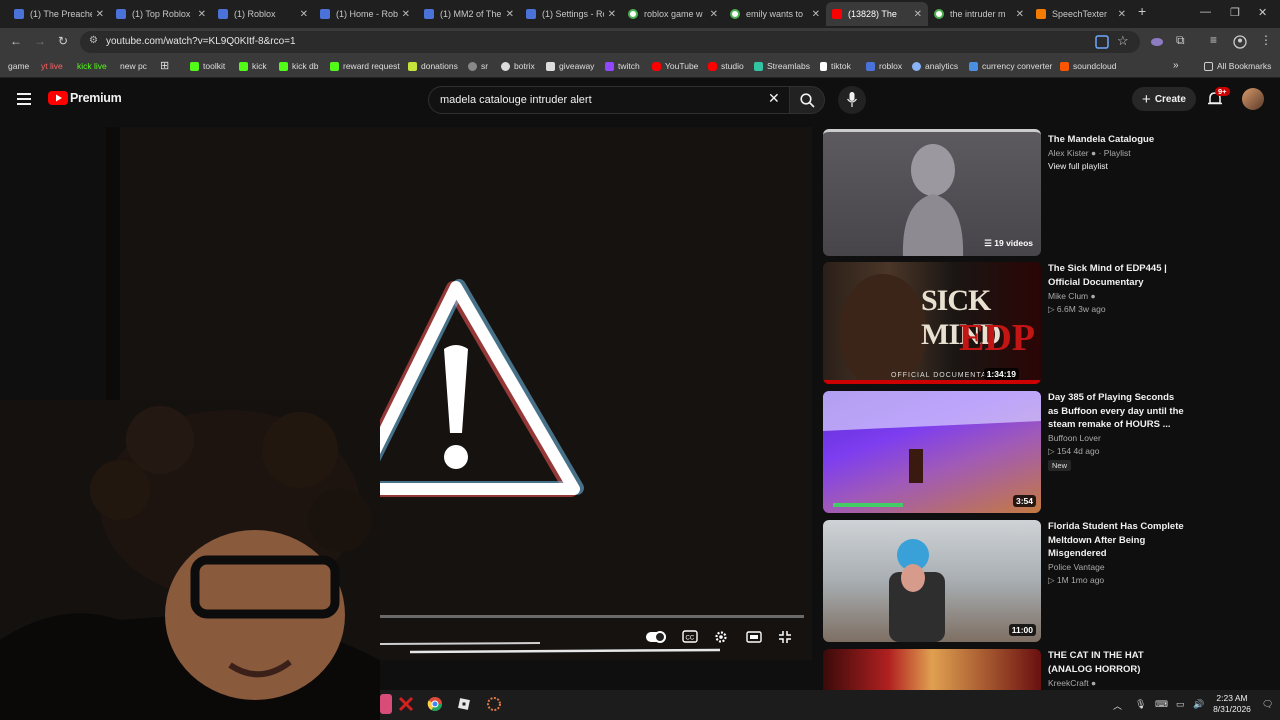  Describe the element at coordinates (1140, 704) in the screenshot. I see `mic-tray-icon: 🎙` at that location.